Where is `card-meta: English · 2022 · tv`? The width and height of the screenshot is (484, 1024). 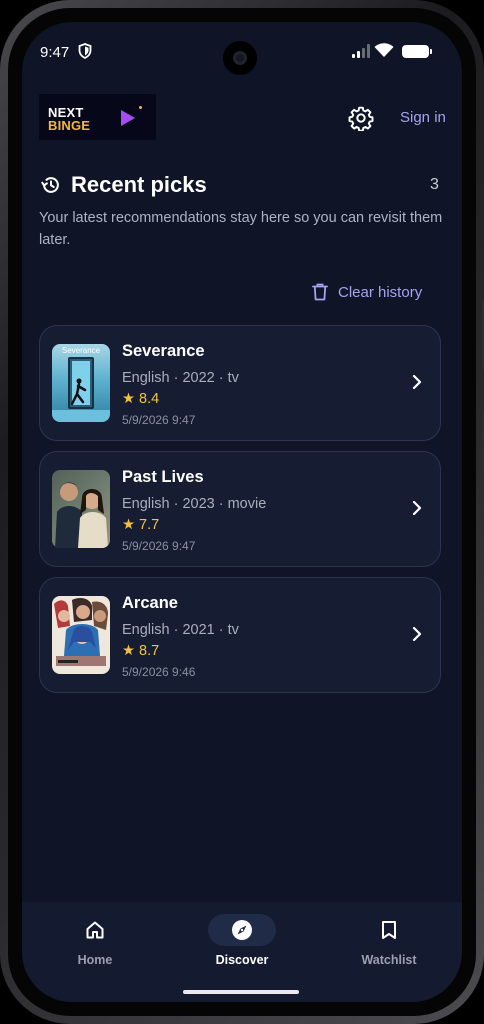 card-meta: English · 2022 · tv is located at coordinates (180, 378).